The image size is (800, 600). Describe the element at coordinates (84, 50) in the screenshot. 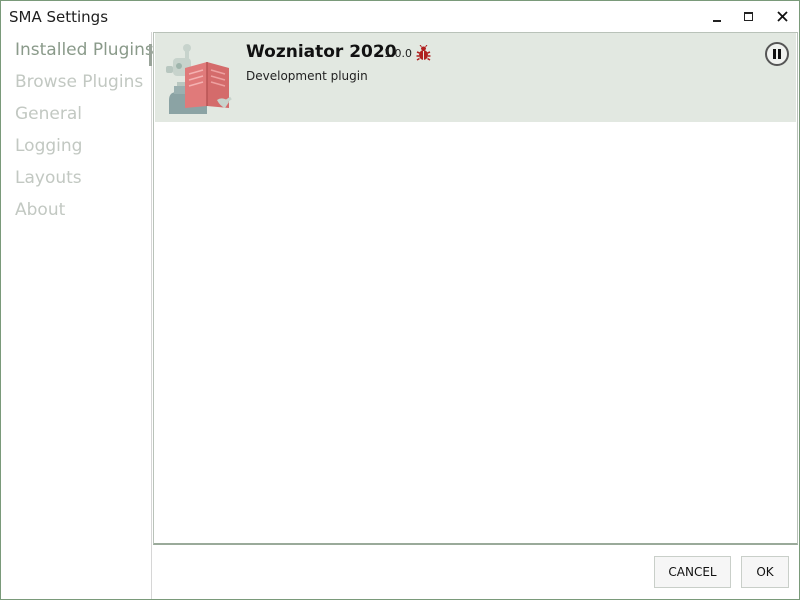

I see `sidebar-item-installed-plugins: Installed Plugins` at that location.